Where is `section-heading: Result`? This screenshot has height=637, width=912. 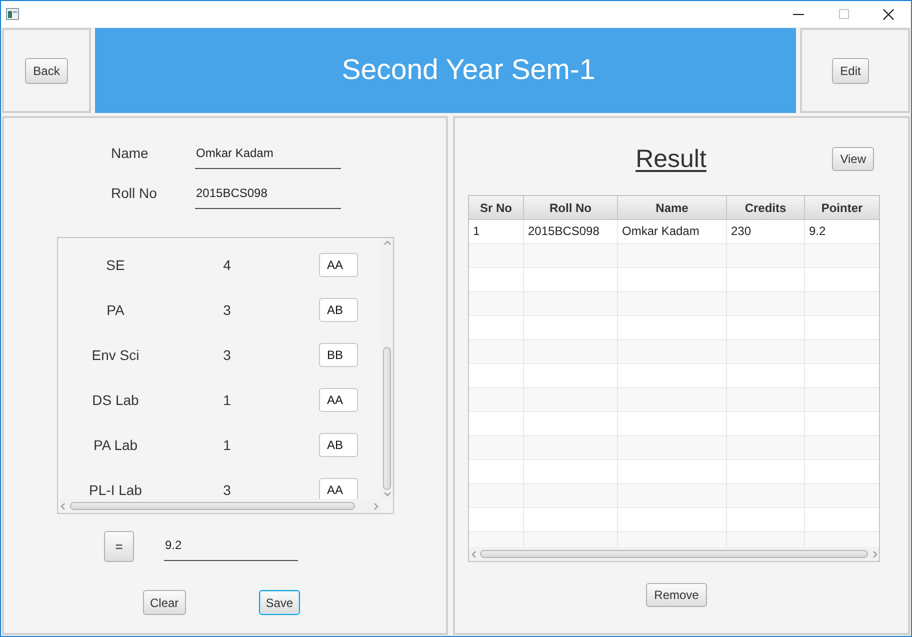 section-heading: Result is located at coordinates (671, 159).